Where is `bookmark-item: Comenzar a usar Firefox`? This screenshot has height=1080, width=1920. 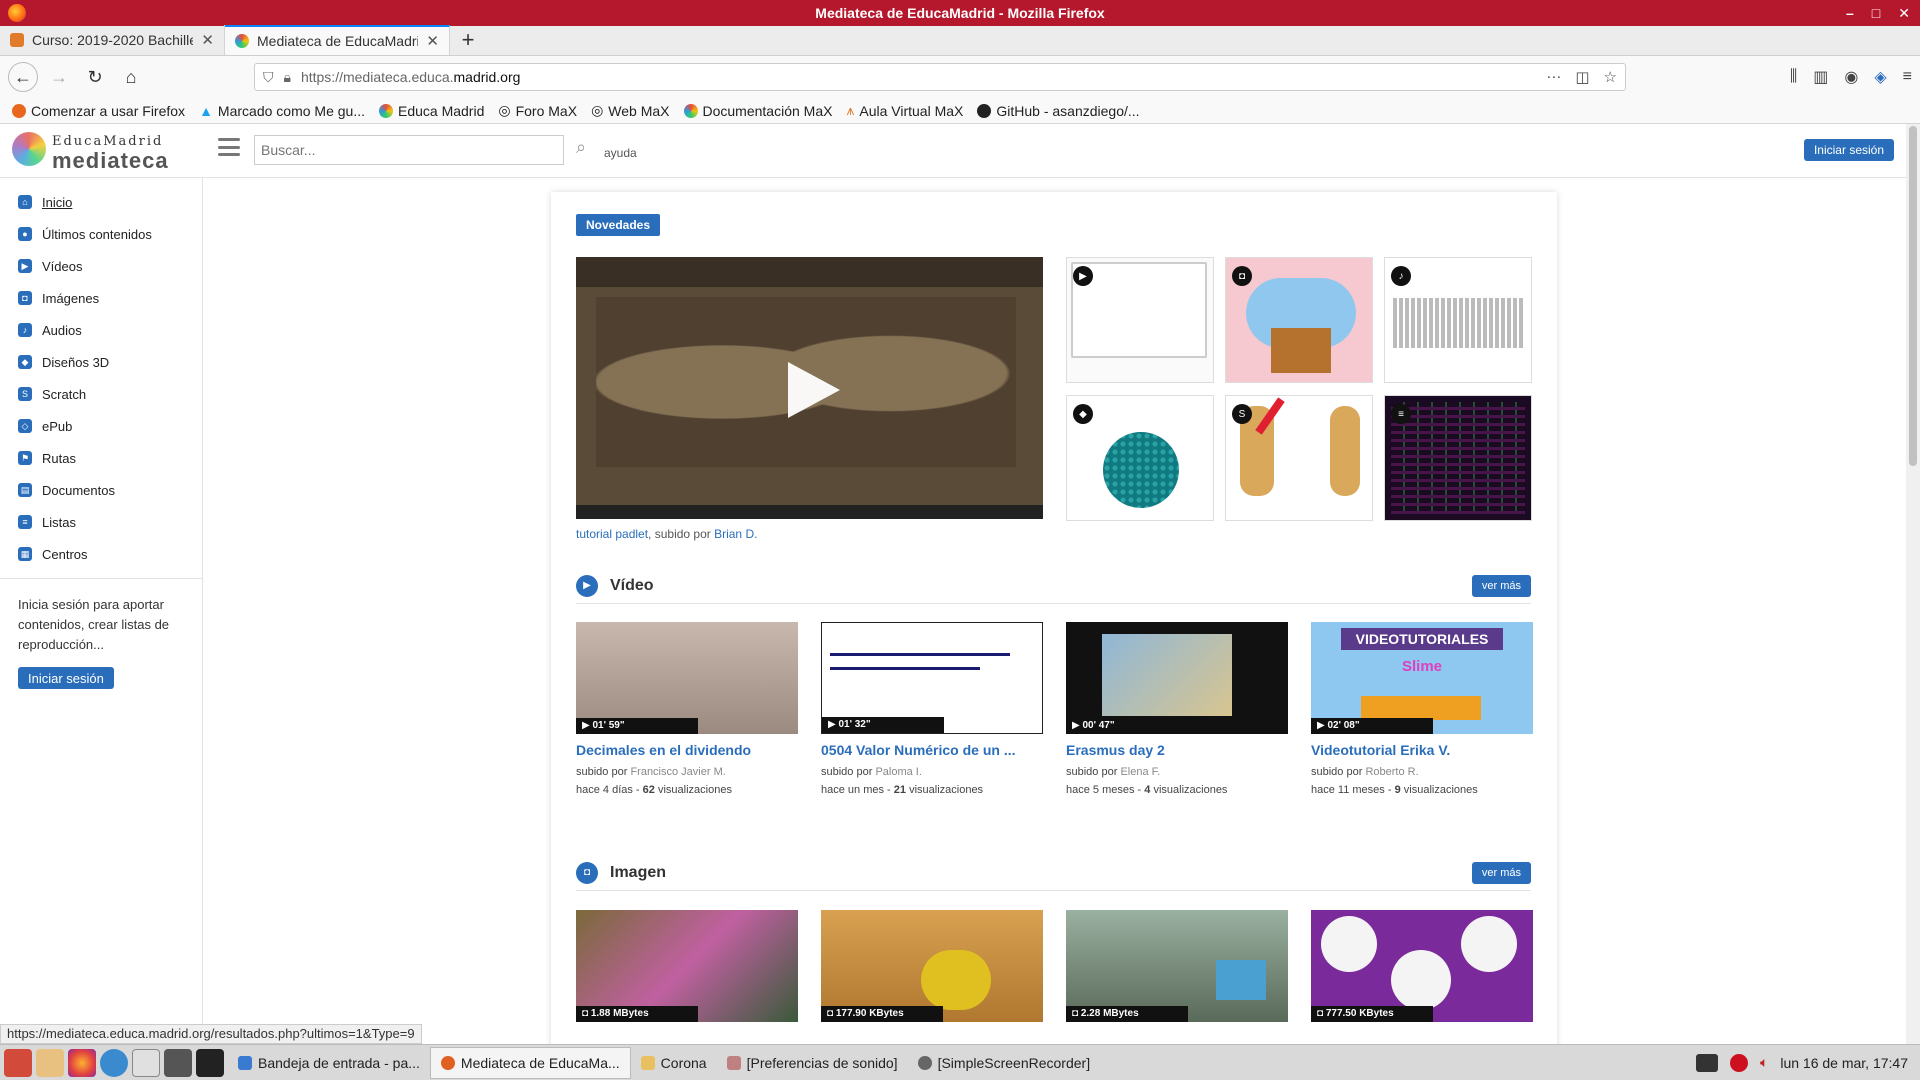
bookmark-item: Comenzar a usar Firefox is located at coordinates (98, 111).